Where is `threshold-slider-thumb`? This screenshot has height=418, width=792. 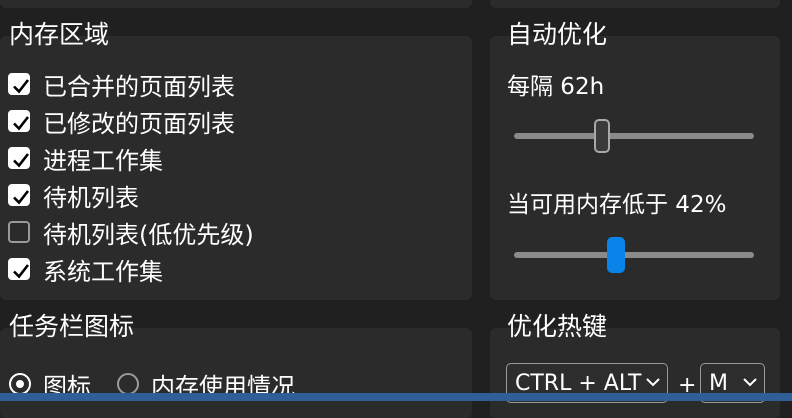 threshold-slider-thumb is located at coordinates (616, 255).